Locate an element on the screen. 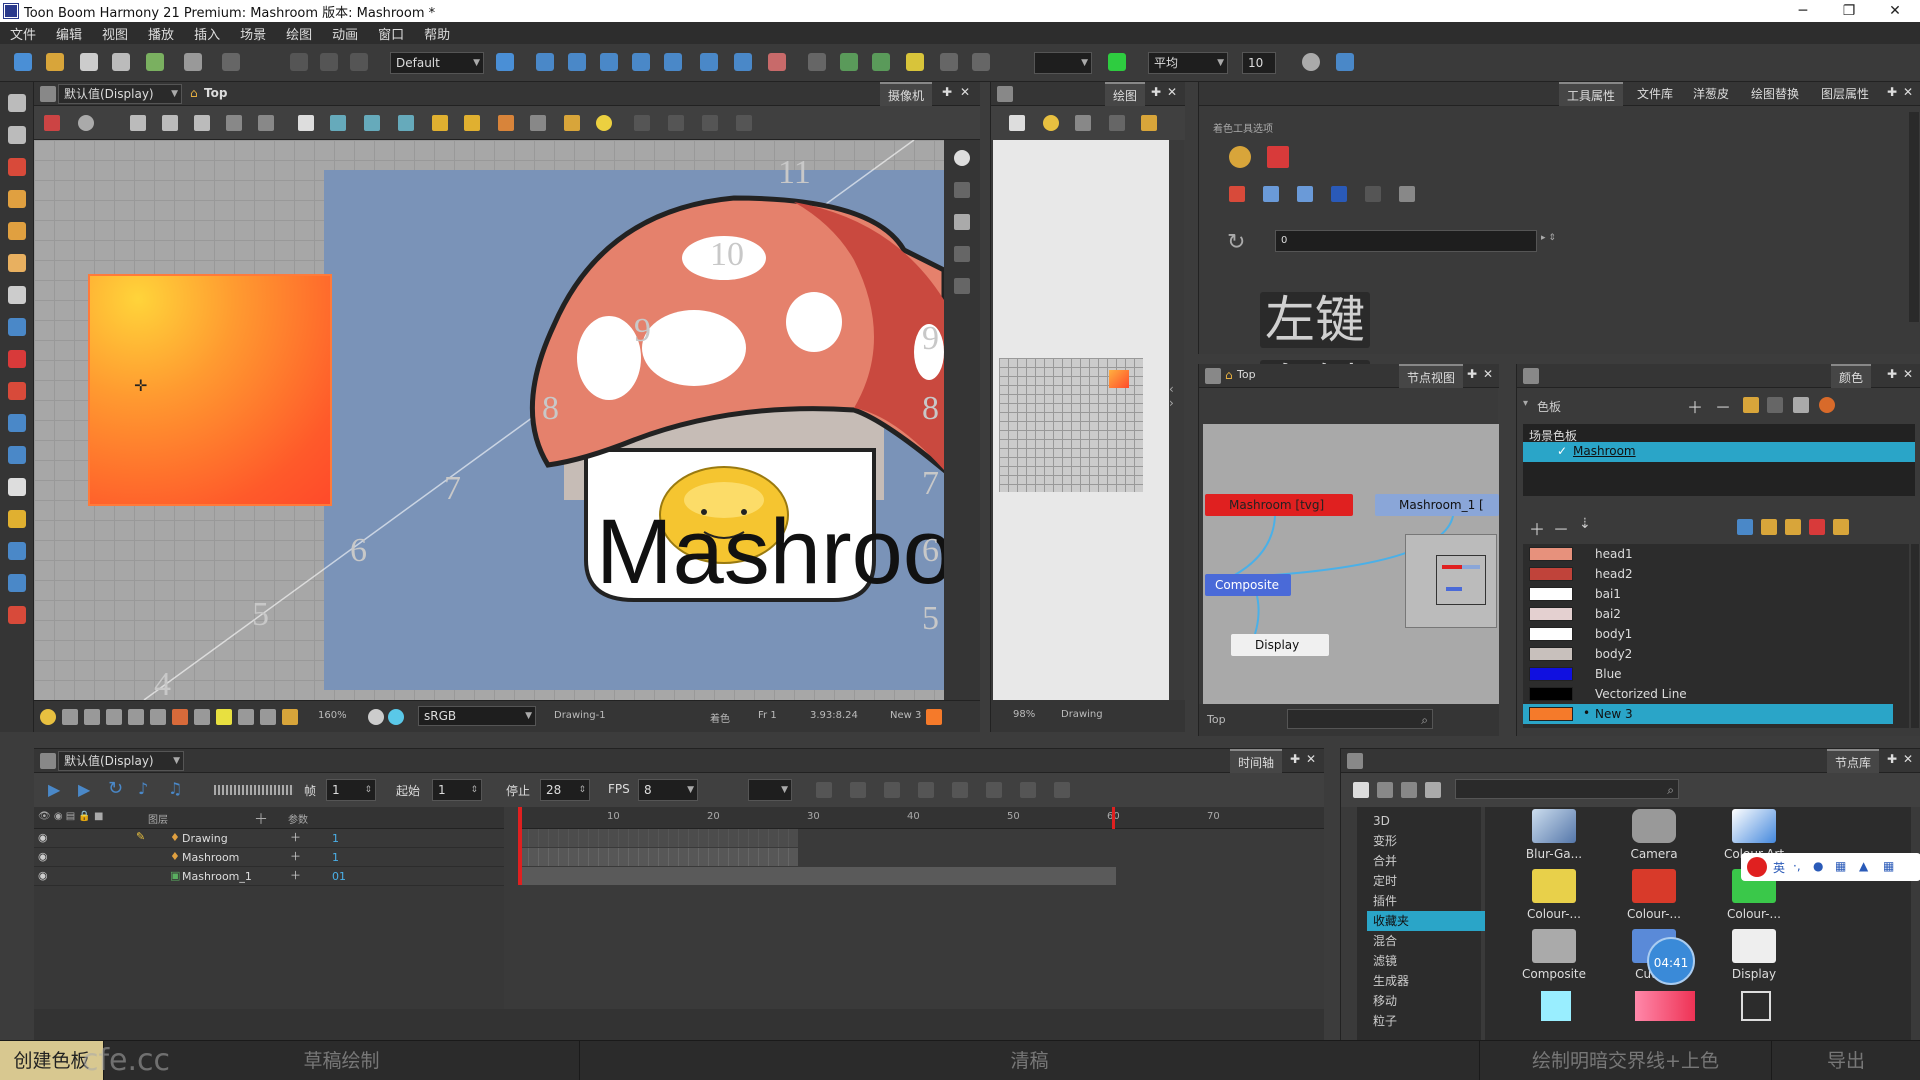 This screenshot has width=1920, height=1080. tab-onion-skin: 洋葱皮 is located at coordinates (1711, 94).